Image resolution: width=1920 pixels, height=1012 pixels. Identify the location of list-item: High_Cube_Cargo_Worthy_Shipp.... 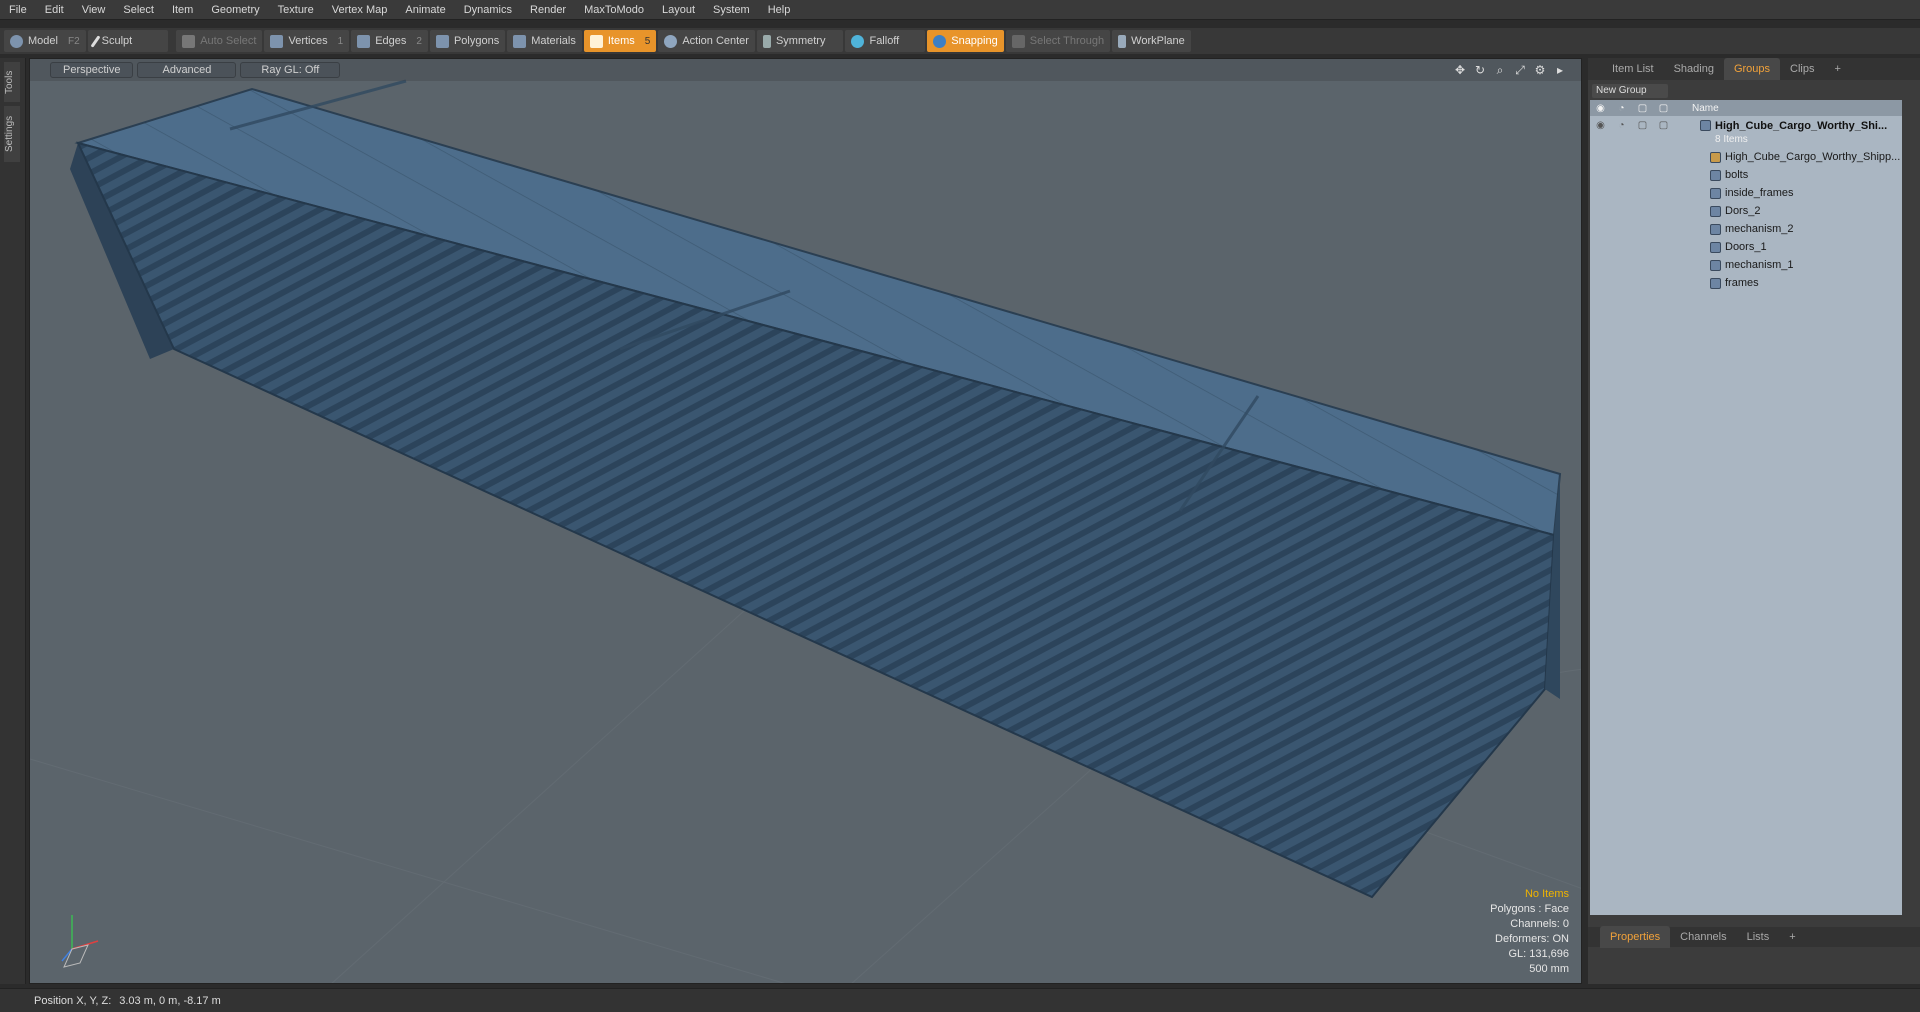
(1746, 157).